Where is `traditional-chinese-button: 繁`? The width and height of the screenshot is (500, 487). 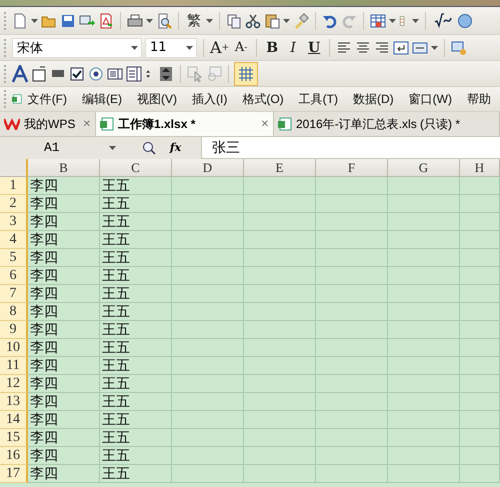 traditional-chinese-button: 繁 is located at coordinates (194, 21).